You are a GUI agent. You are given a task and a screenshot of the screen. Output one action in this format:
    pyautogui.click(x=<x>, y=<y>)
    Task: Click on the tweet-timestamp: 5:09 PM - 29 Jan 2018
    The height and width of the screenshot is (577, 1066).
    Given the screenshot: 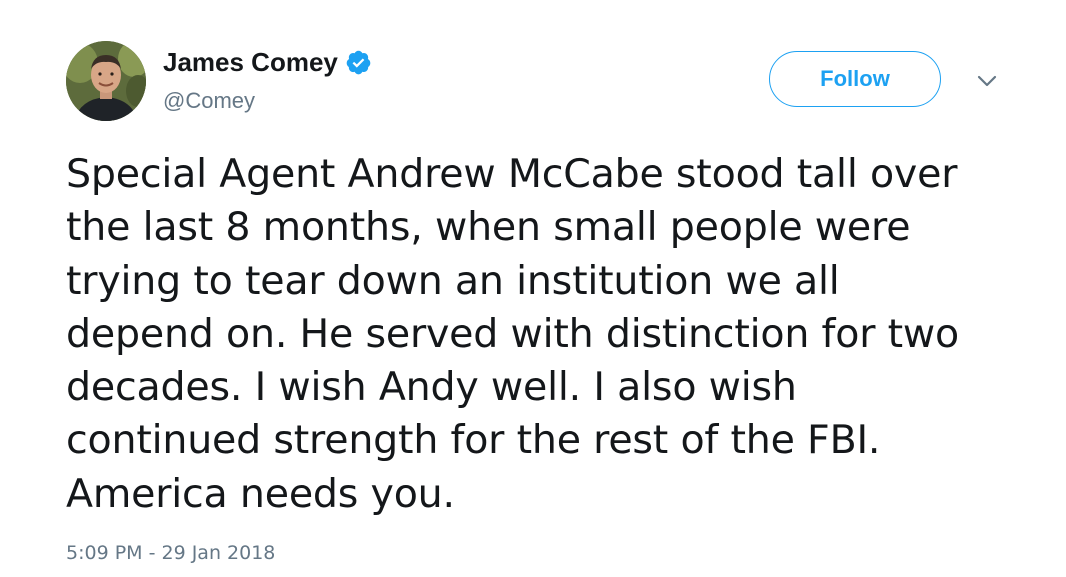 What is the action you would take?
    pyautogui.click(x=170, y=553)
    